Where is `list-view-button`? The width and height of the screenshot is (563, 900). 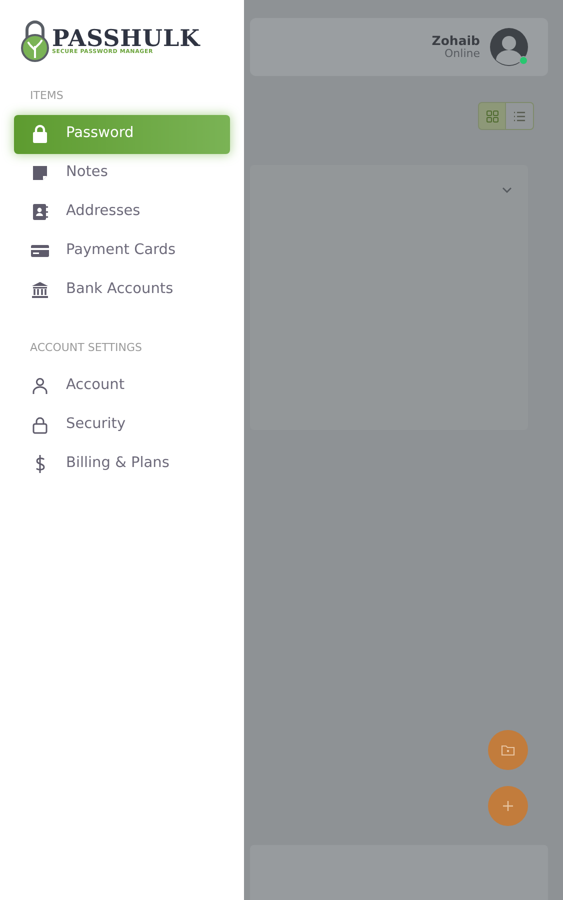
list-view-button is located at coordinates (520, 116).